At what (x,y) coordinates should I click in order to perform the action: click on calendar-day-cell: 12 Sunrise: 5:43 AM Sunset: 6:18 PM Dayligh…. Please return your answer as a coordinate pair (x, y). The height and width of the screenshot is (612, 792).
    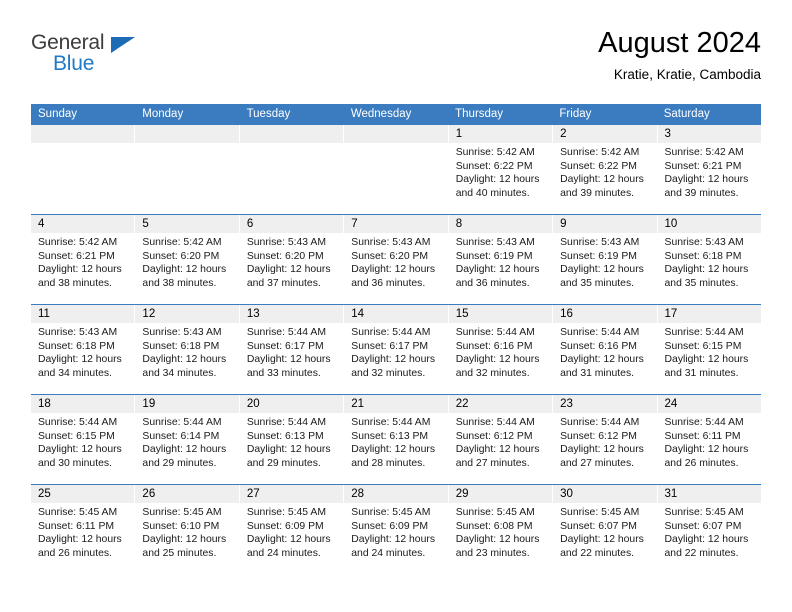
    Looking at the image, I should click on (187, 349).